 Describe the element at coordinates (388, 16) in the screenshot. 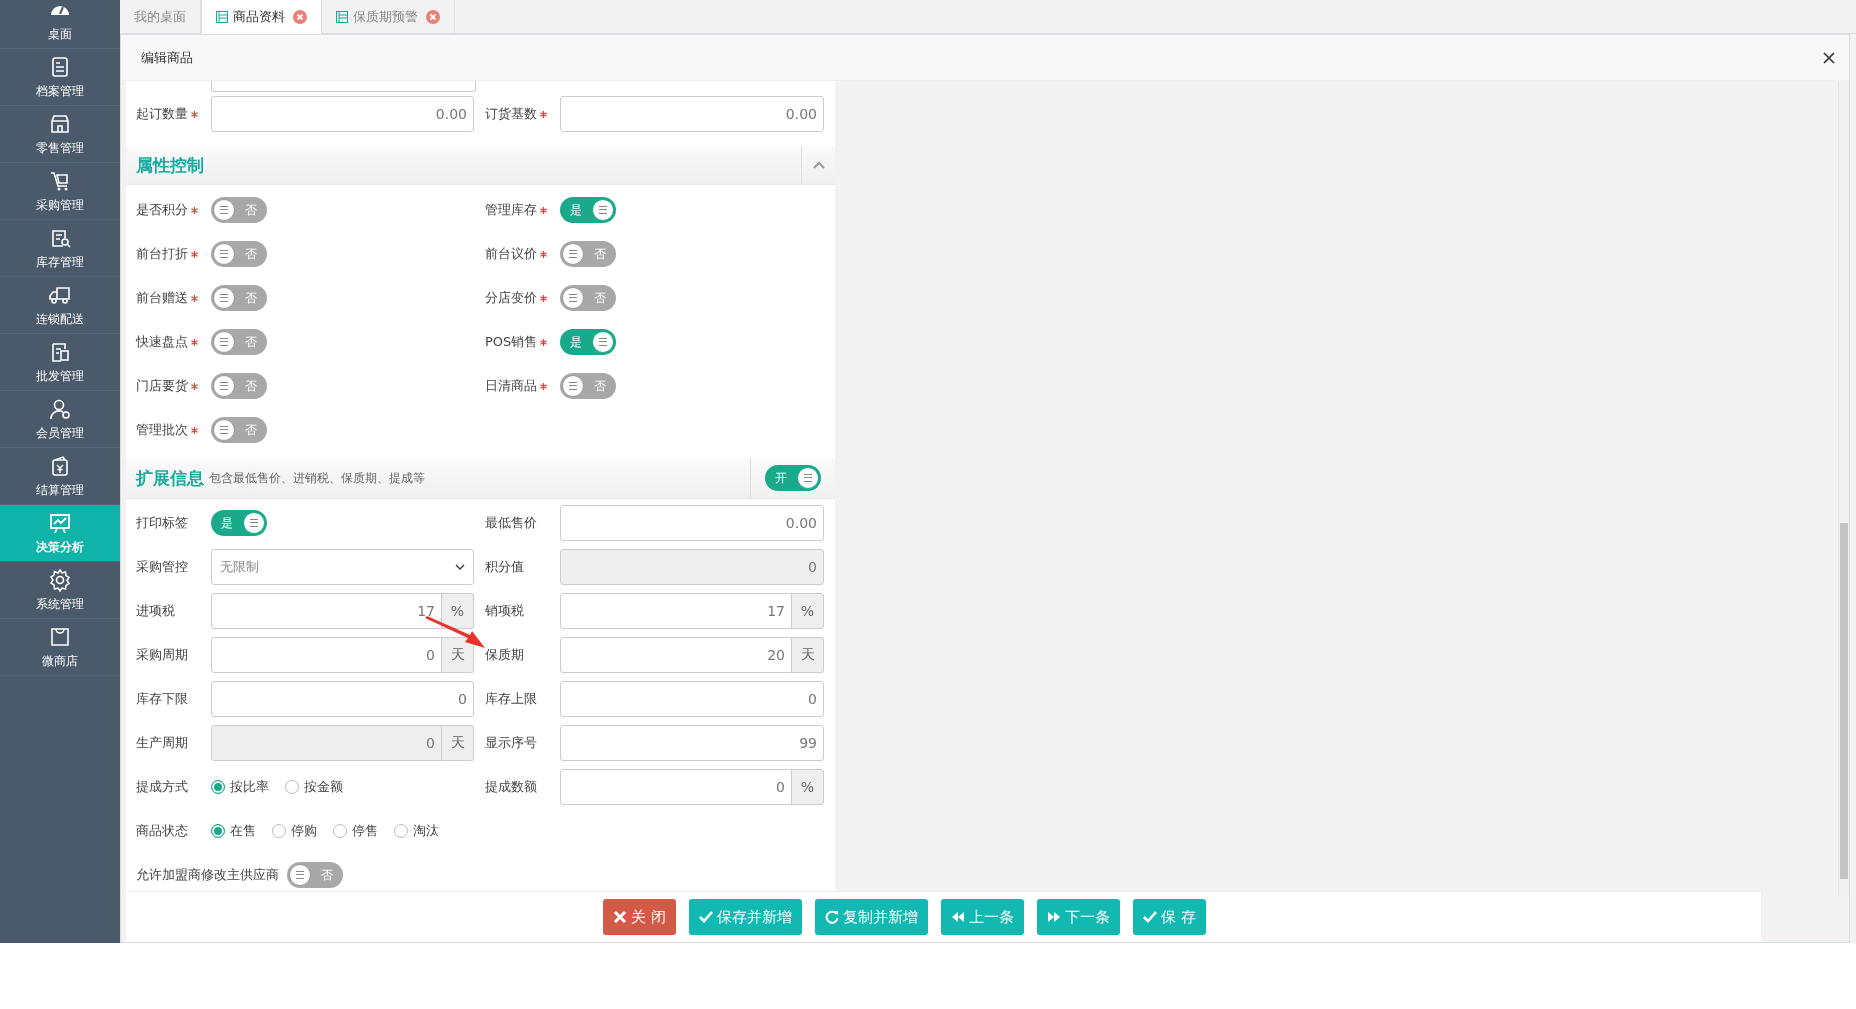

I see `tab: 保质期预警` at that location.